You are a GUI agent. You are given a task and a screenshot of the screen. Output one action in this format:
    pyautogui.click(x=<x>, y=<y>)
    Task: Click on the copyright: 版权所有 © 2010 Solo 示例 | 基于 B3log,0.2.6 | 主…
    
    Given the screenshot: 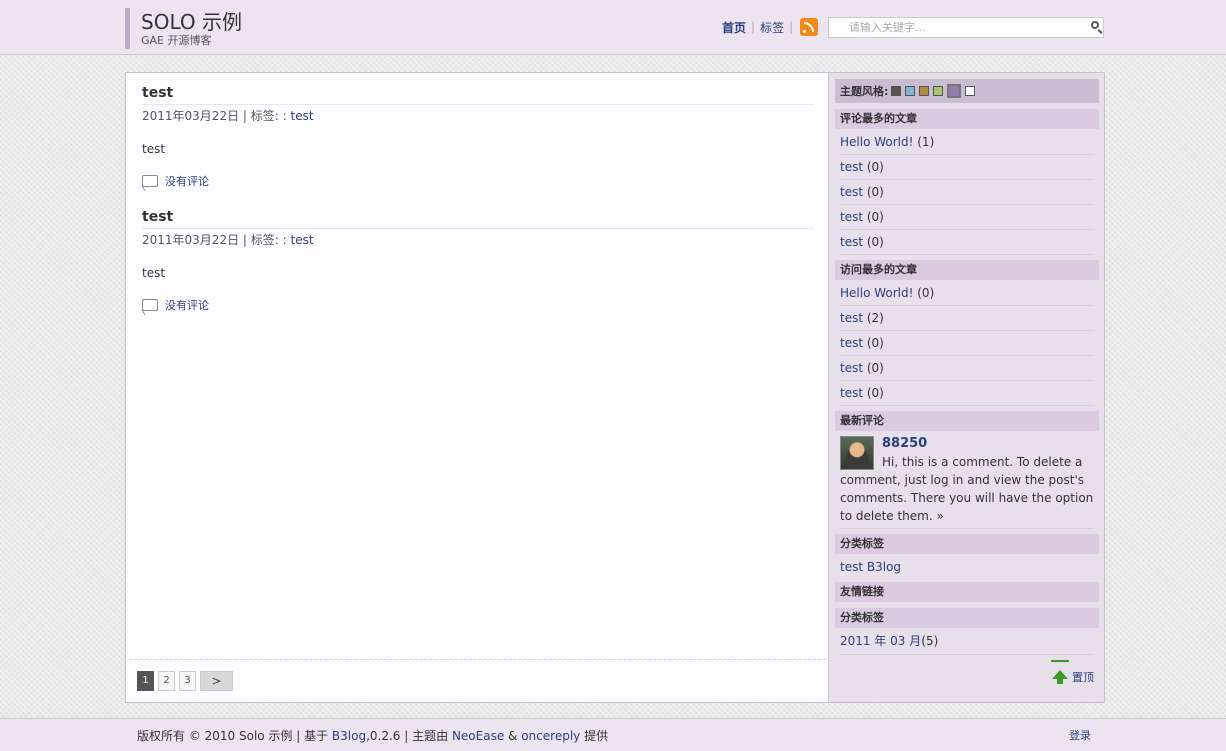 What is the action you would take?
    pyautogui.click(x=372, y=735)
    